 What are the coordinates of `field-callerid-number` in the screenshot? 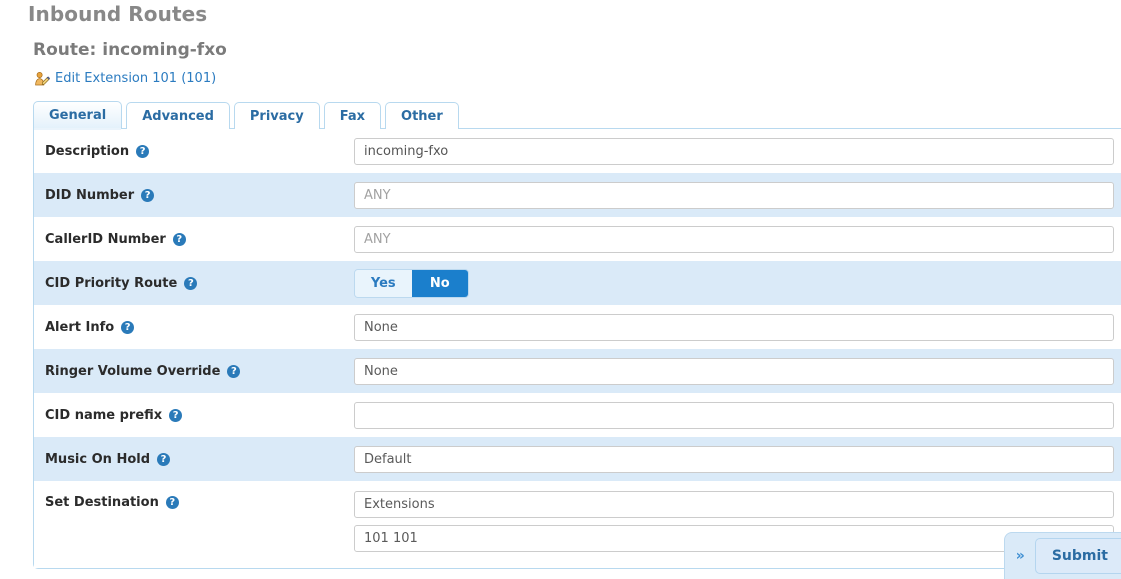 It's located at (737, 239).